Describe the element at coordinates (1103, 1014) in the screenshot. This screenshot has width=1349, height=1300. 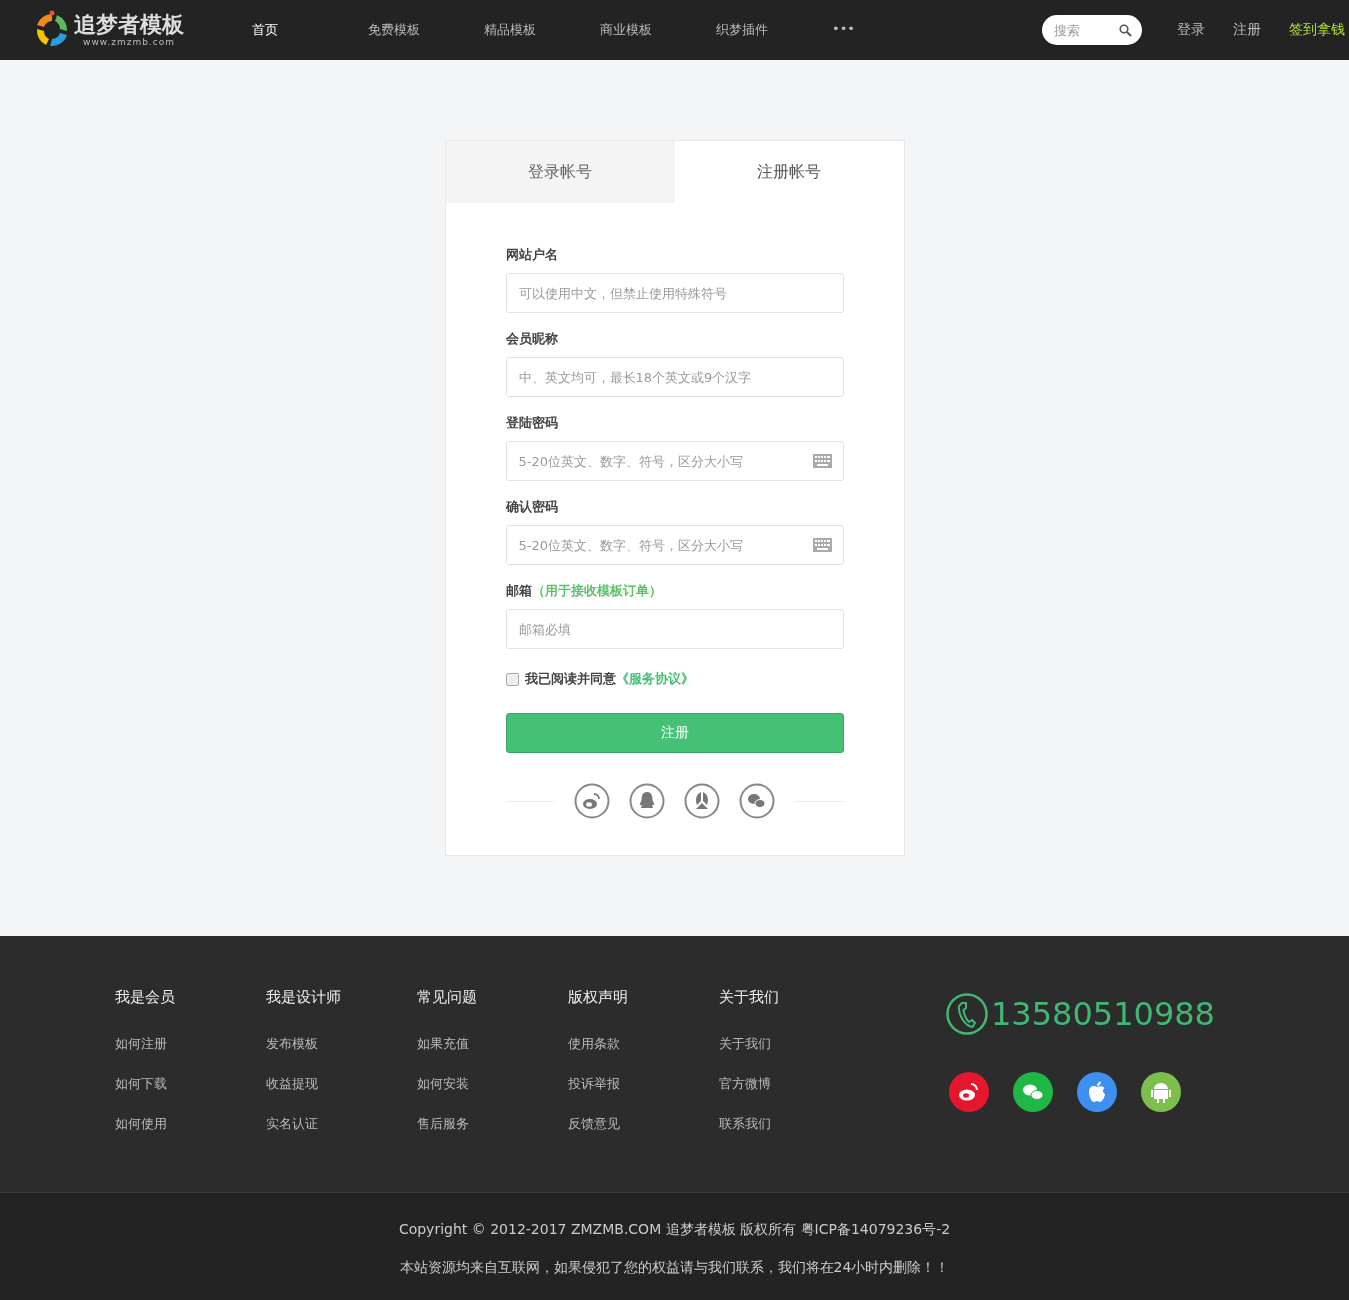
I see `phone-number: 13580510988` at that location.